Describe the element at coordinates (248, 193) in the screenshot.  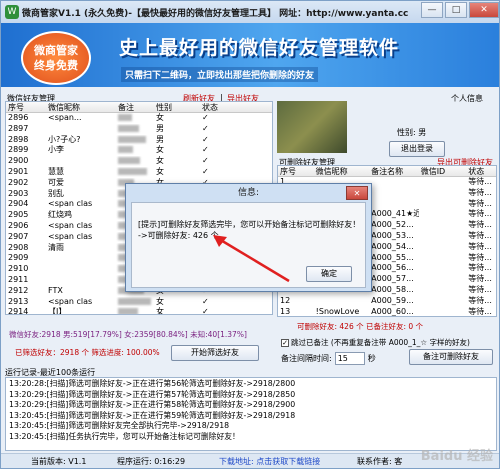
I see `dialog-title: 信息: ✕` at that location.